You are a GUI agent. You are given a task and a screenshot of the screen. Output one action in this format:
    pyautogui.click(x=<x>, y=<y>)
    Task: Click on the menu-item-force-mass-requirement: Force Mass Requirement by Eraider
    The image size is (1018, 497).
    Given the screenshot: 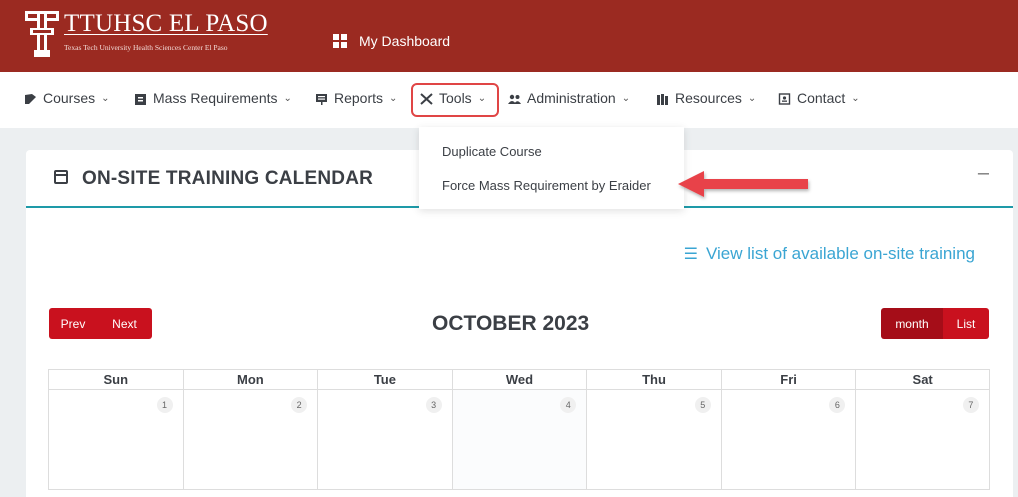 What is the action you would take?
    pyautogui.click(x=546, y=185)
    